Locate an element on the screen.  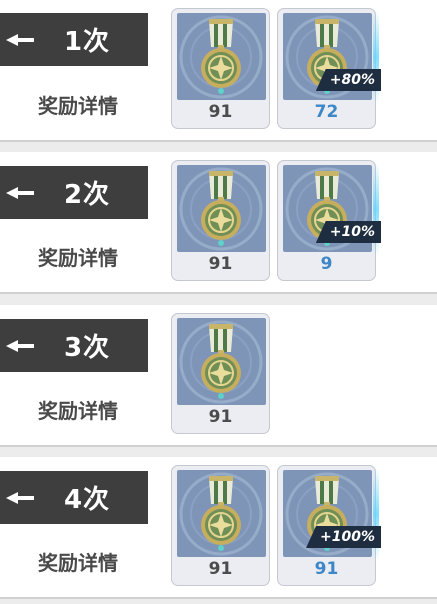
round-tag: 3次 is located at coordinates (74, 345).